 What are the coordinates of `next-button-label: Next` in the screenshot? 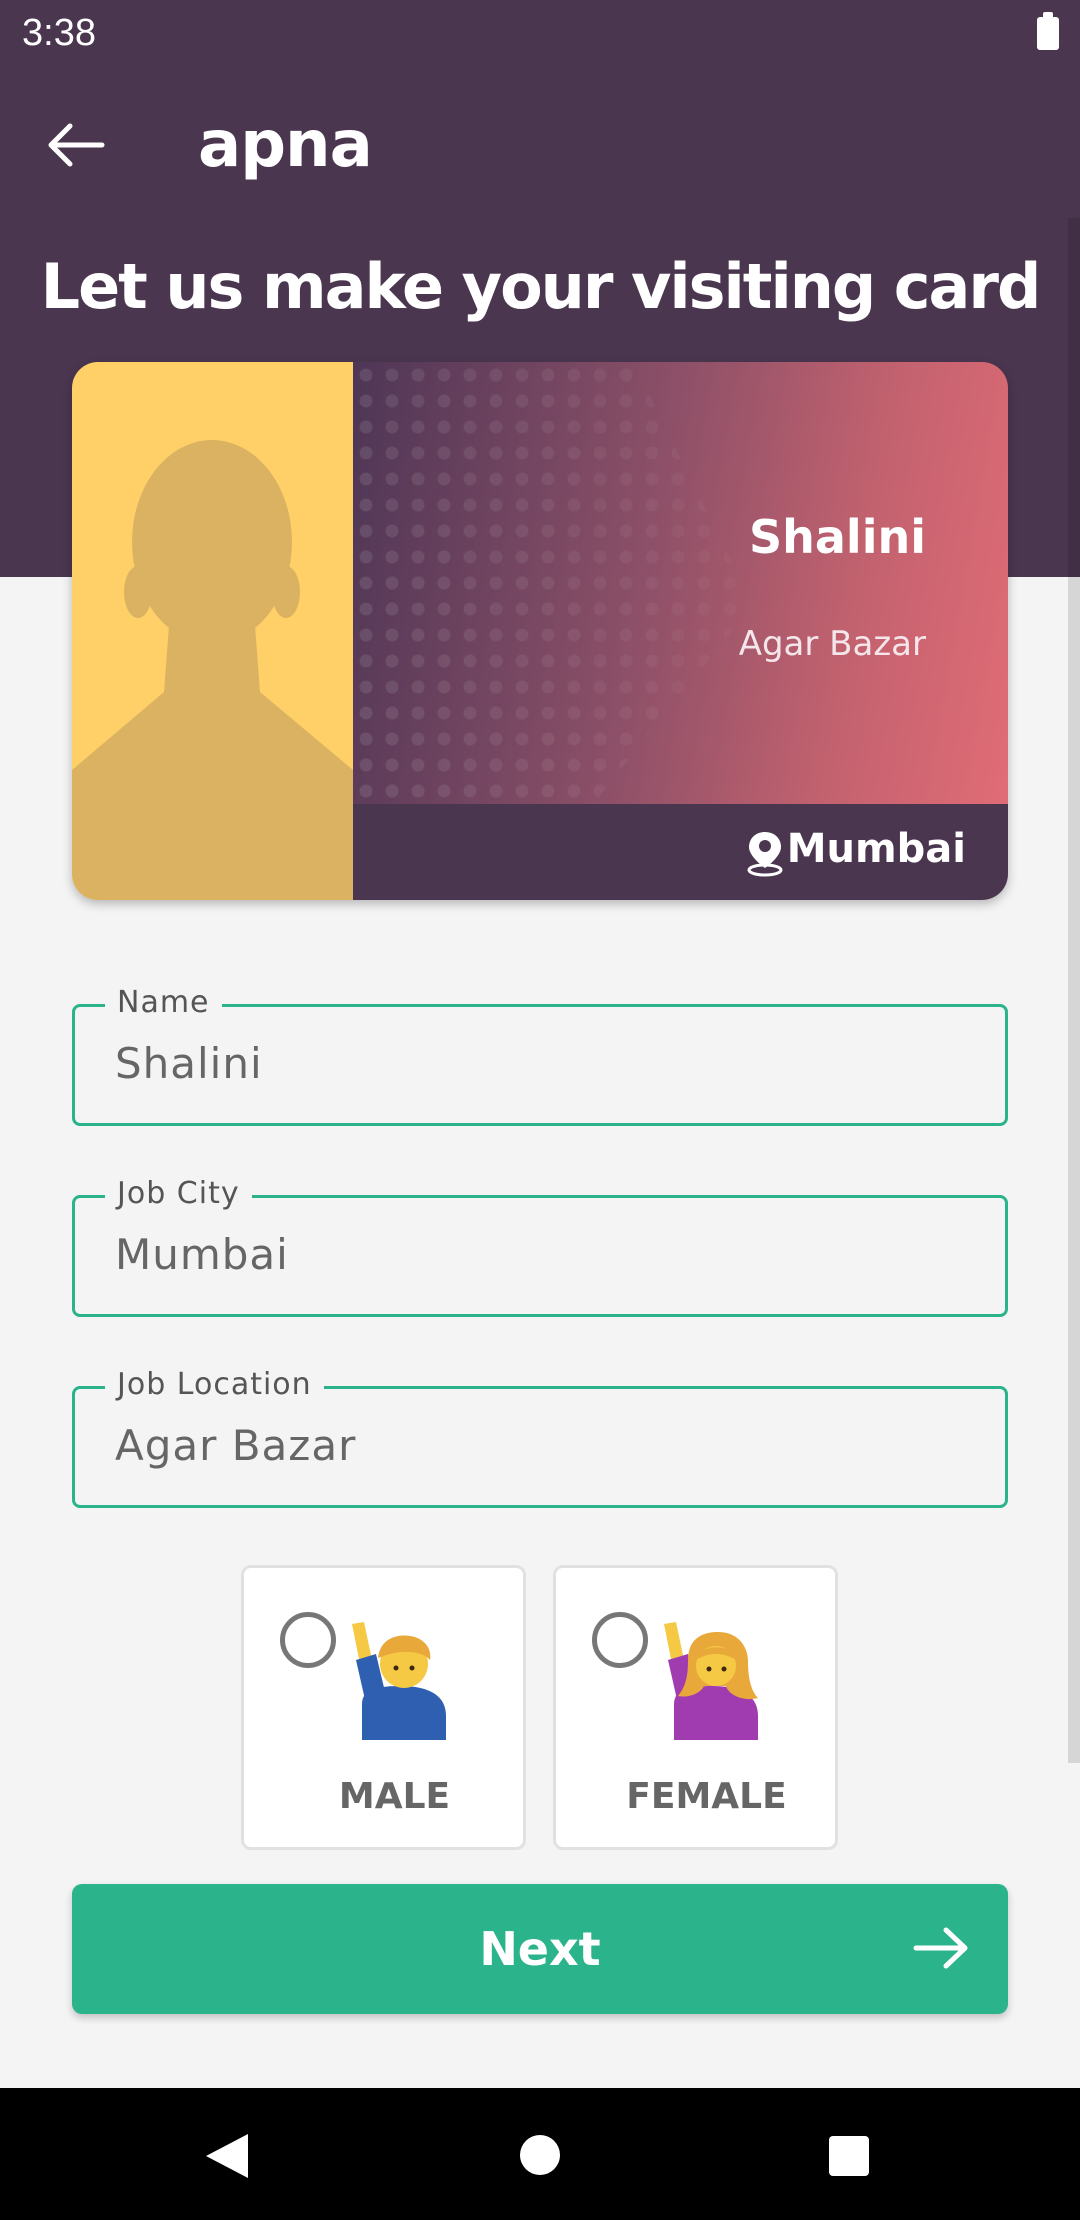 It's located at (540, 1949).